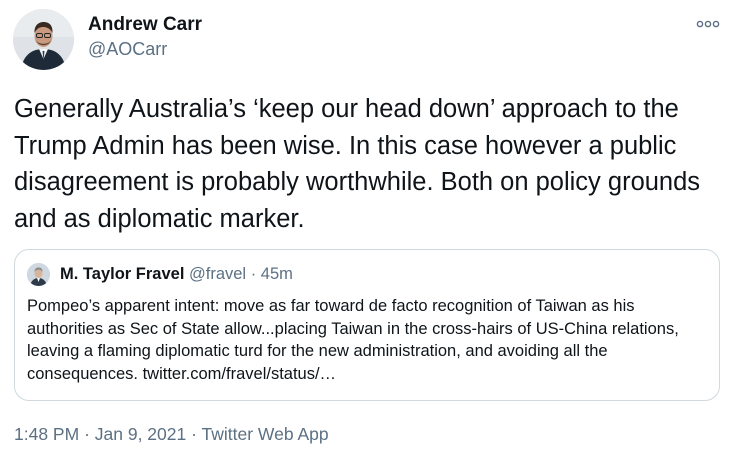  I want to click on author-handle: @AOCarr, so click(127, 49).